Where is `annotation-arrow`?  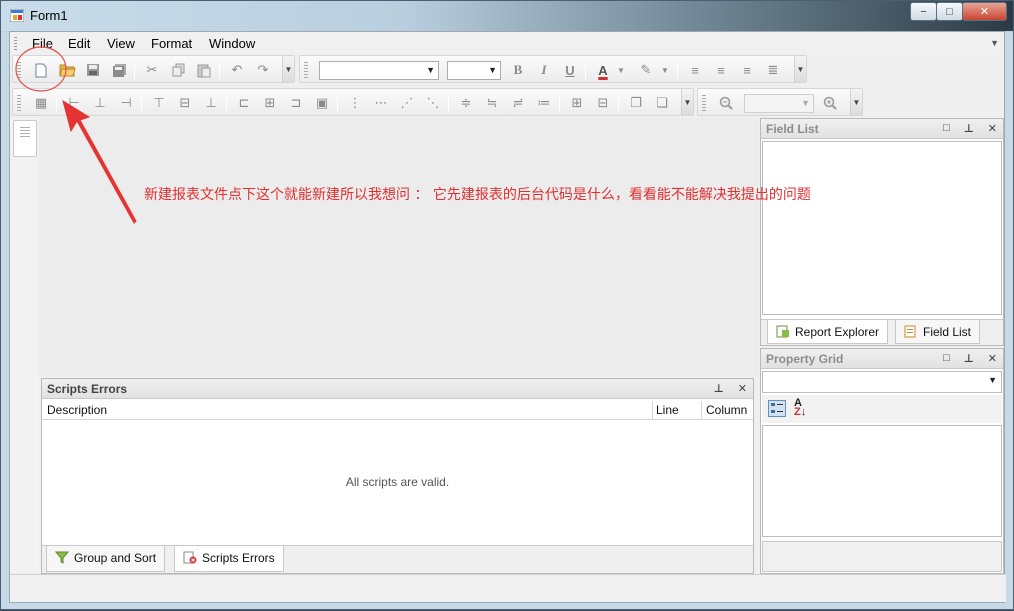 annotation-arrow is located at coordinates (99, 161).